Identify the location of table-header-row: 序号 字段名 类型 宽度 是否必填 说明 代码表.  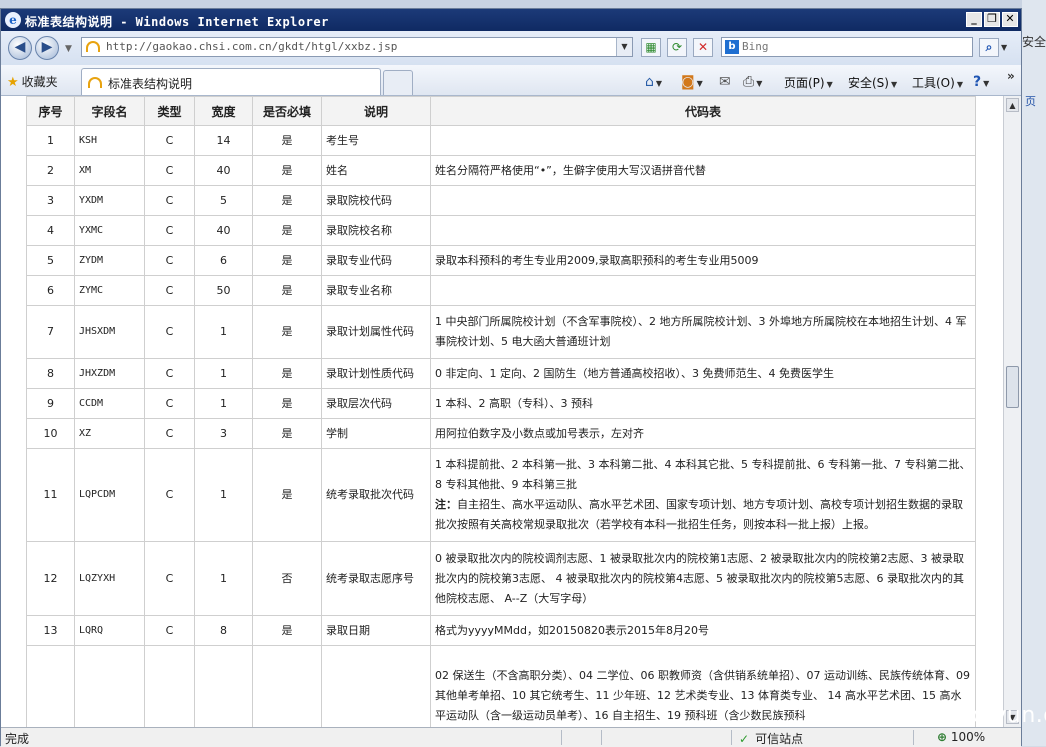
(501, 111).